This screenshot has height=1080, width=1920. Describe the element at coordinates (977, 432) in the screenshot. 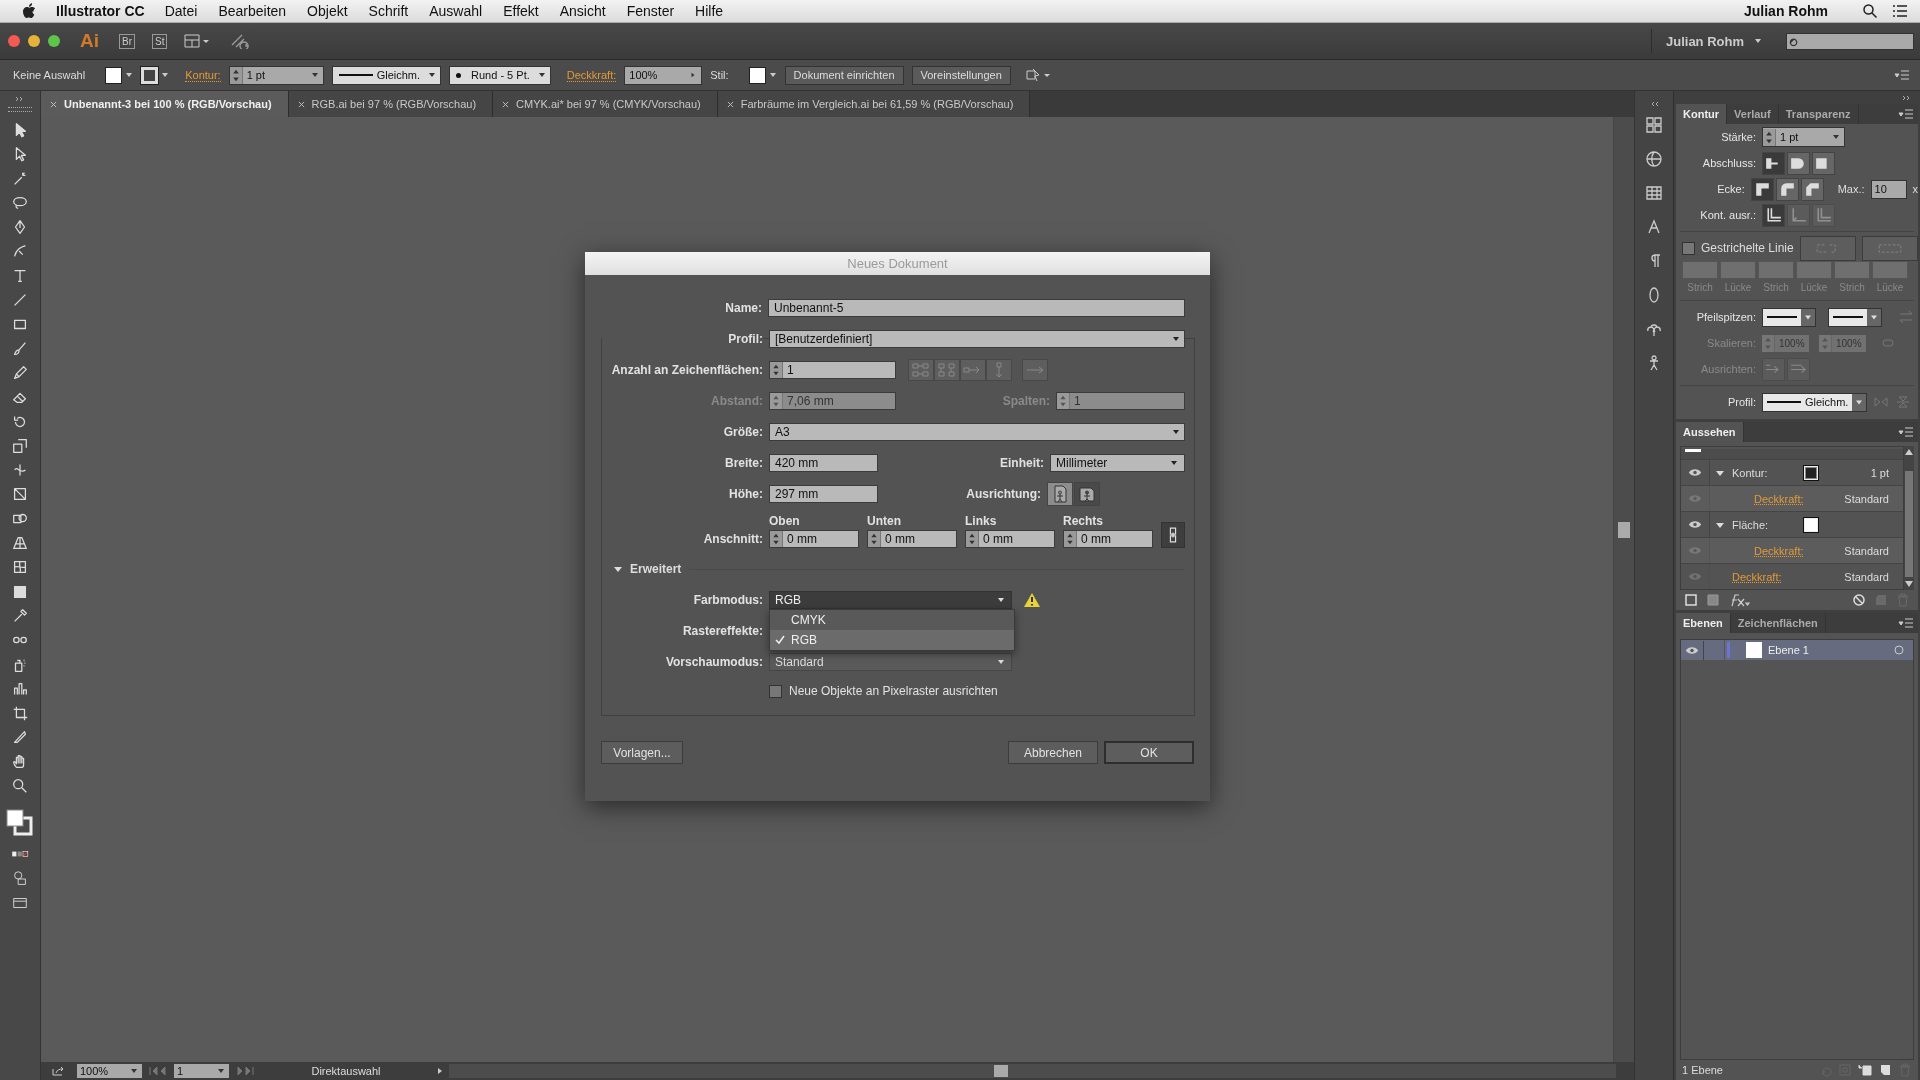

I see `size-dropdown: A3` at that location.